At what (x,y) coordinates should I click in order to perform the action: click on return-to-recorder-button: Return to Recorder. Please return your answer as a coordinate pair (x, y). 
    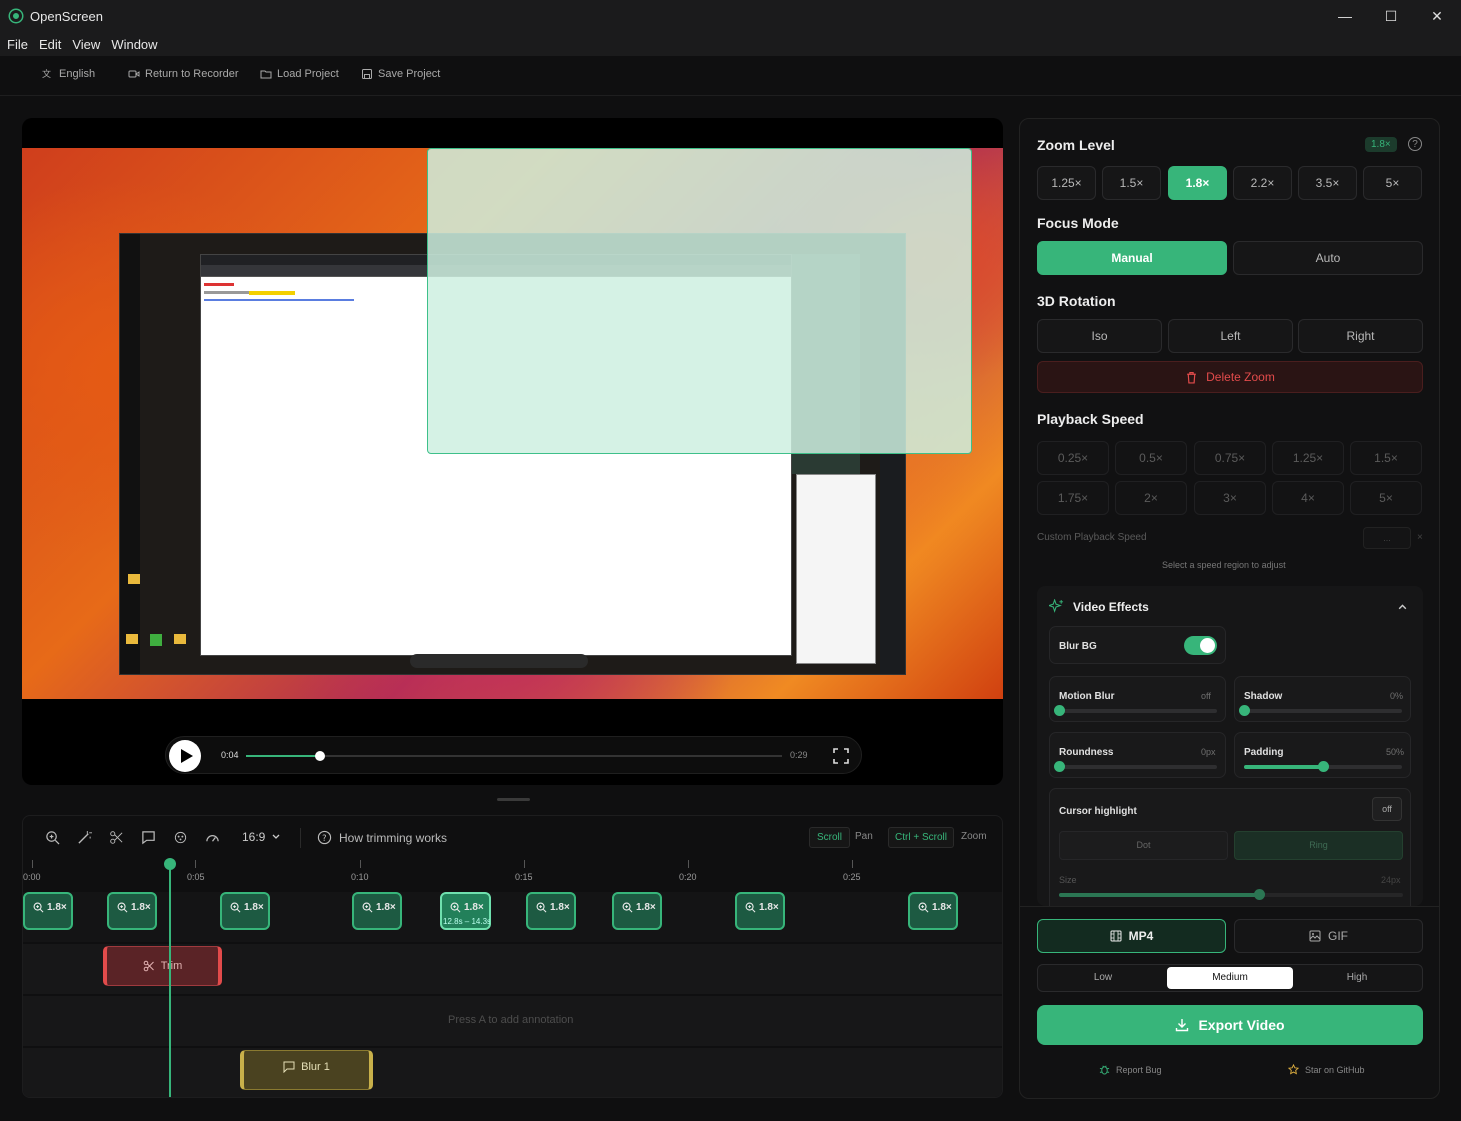
    Looking at the image, I should click on (183, 74).